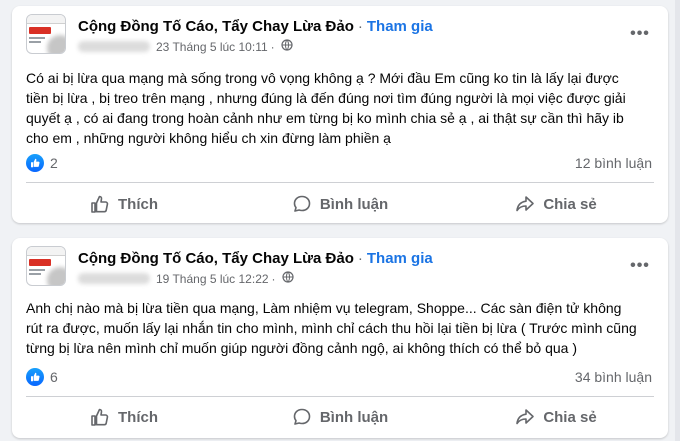  Describe the element at coordinates (339, 163) in the screenshot. I see `post-stats: 2 12 bình luận` at that location.